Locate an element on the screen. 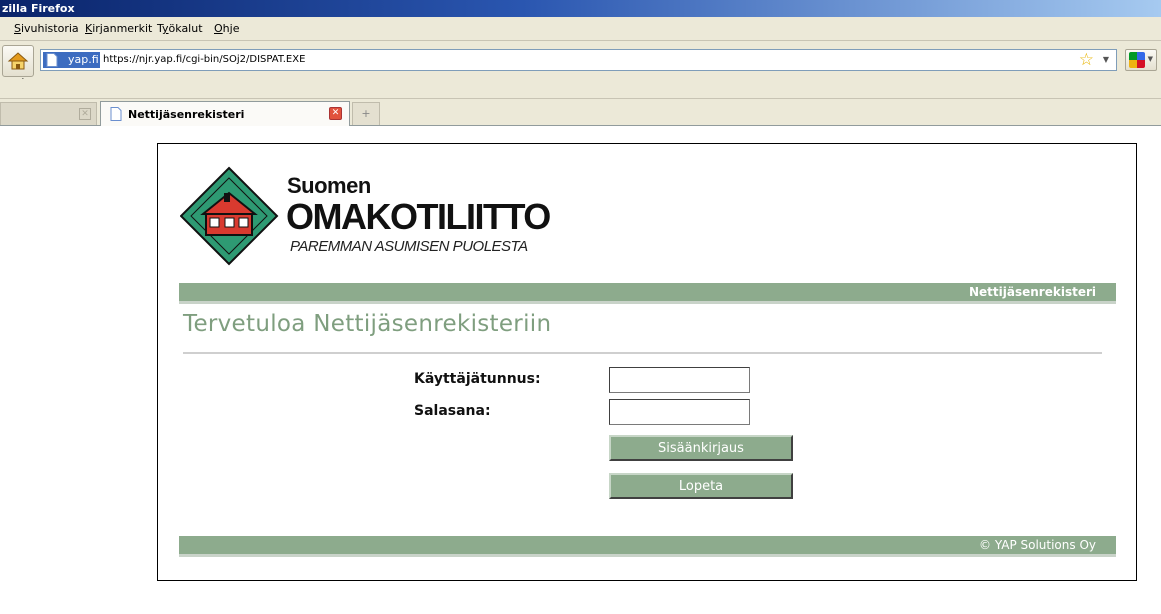 Image resolution: width=1161 pixels, height=614 pixels. username-field is located at coordinates (679, 380).